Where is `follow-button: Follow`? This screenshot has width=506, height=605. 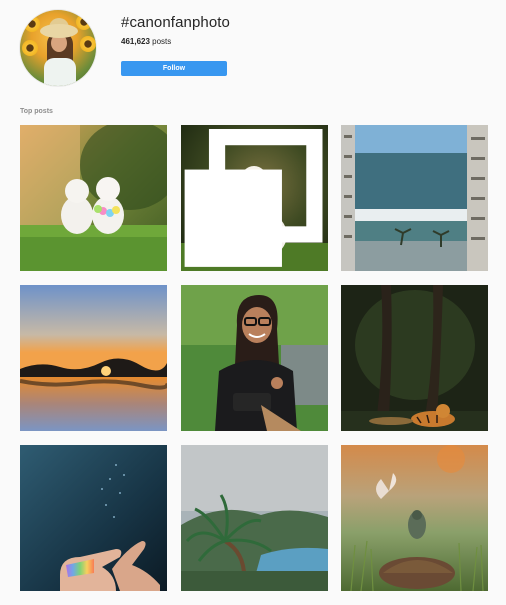 follow-button: Follow is located at coordinates (174, 68).